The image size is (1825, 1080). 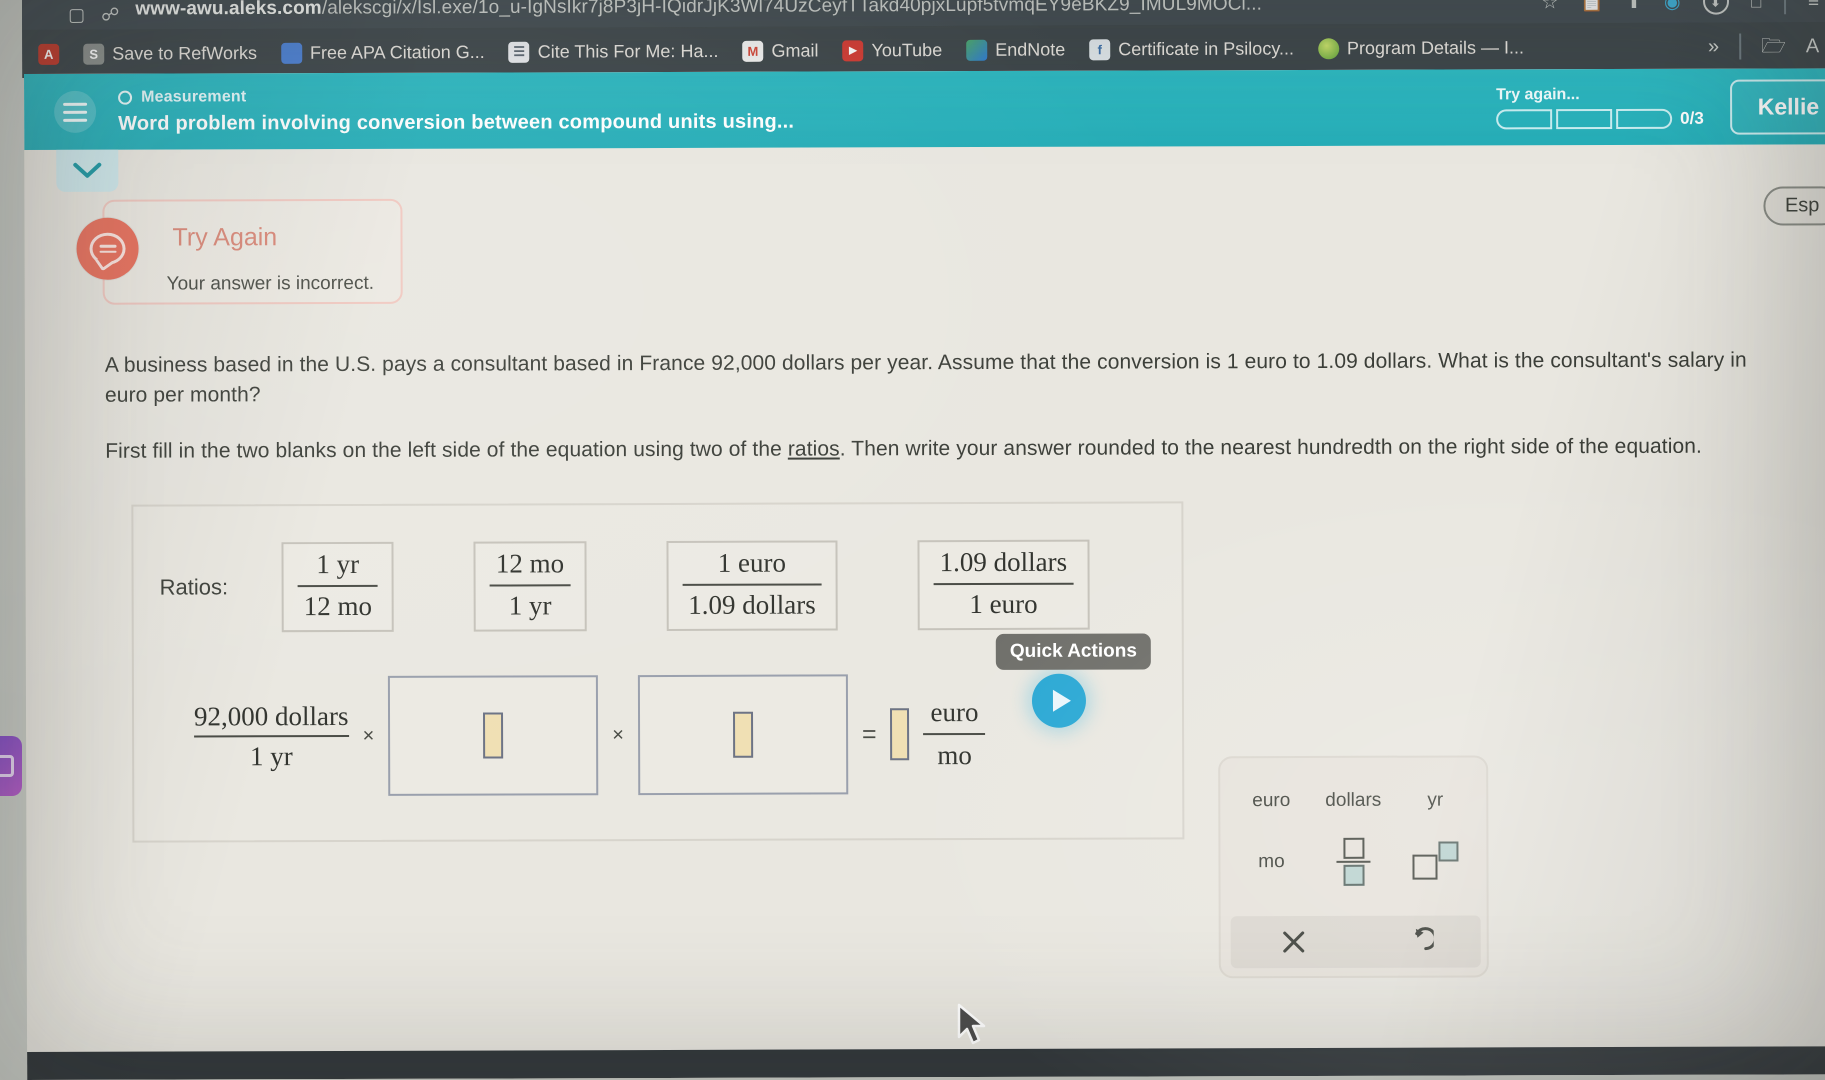 What do you see at coordinates (107, 248) in the screenshot?
I see `speech-bubble-icon` at bounding box center [107, 248].